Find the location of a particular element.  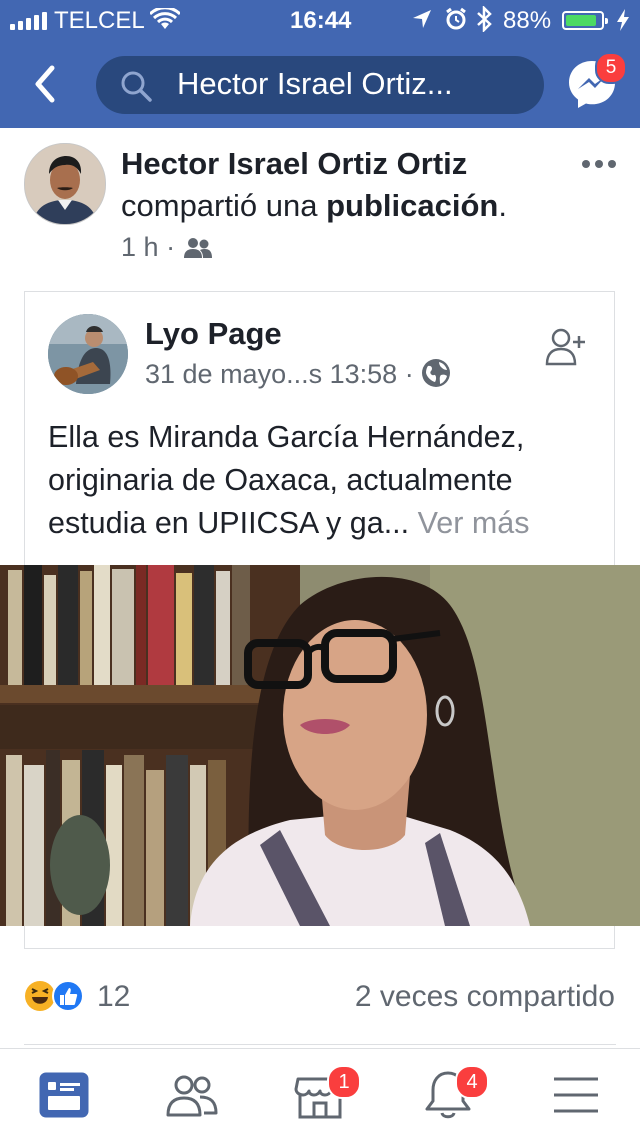

alarm-icon is located at coordinates (456, 18).